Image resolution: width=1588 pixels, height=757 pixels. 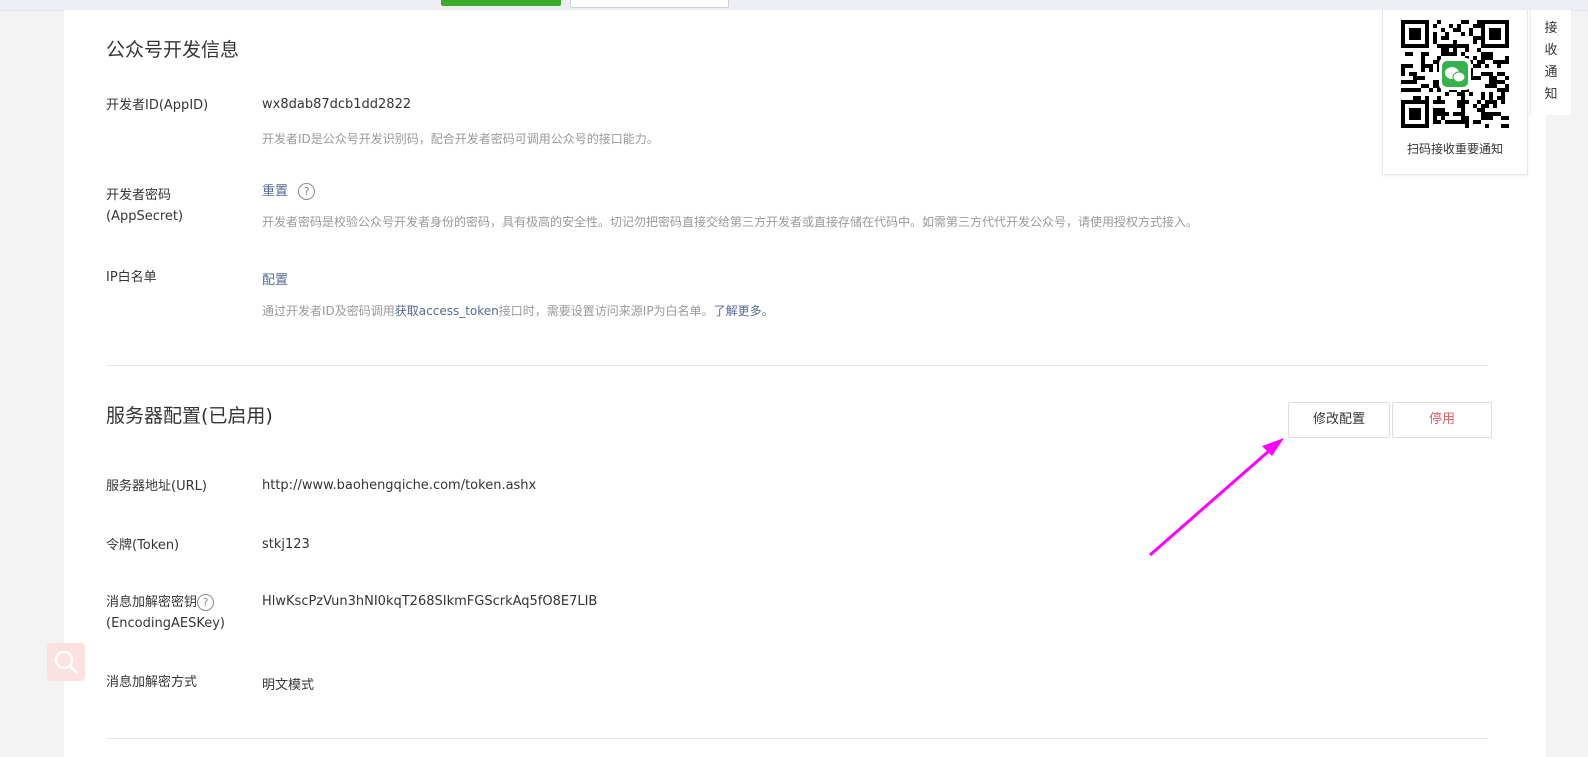 What do you see at coordinates (399, 485) in the screenshot?
I see `server-url-value: http://www.baohengqiche.com/token.ashx` at bounding box center [399, 485].